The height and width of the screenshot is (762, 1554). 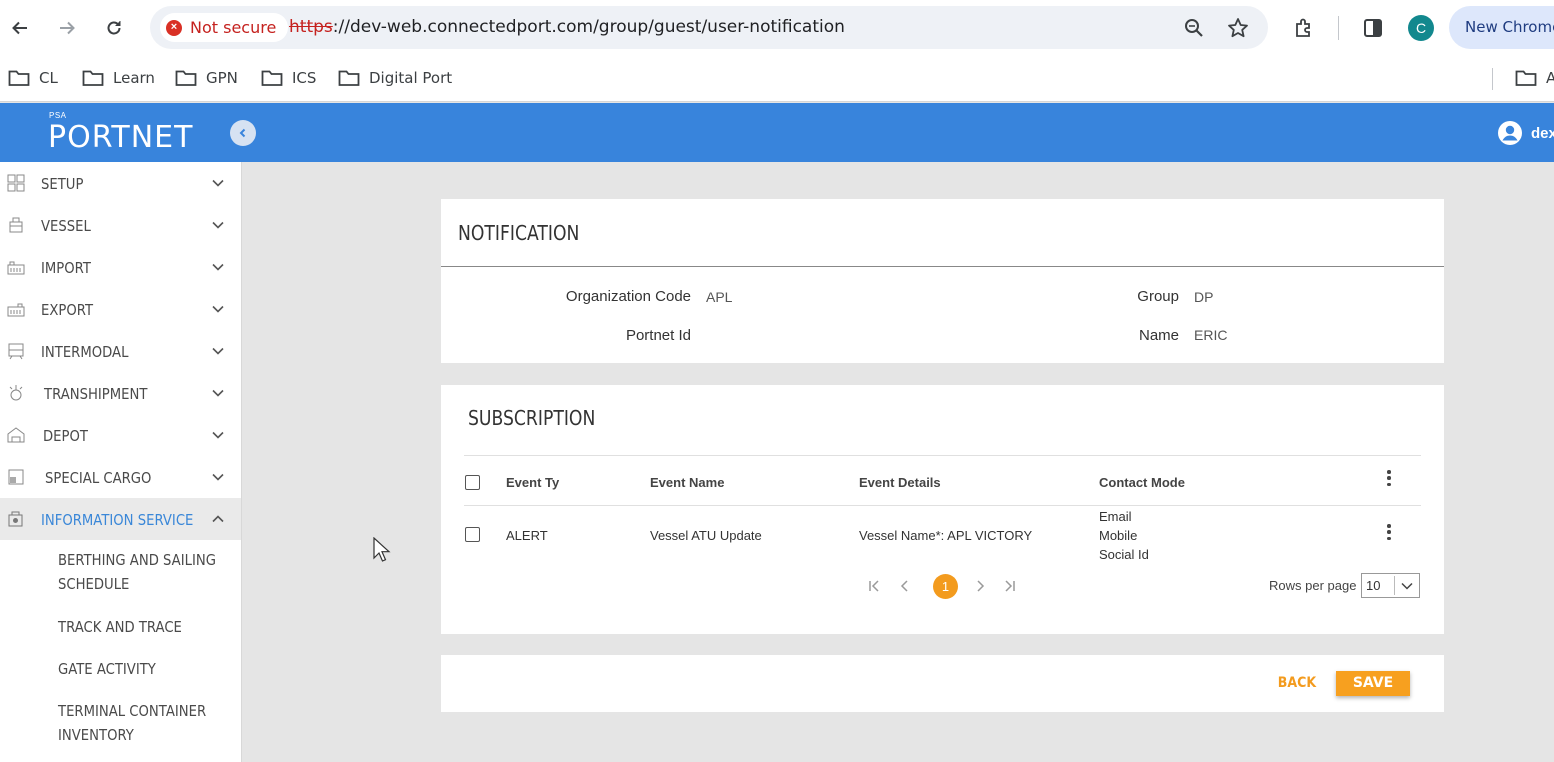 I want to click on sidebar-item-label: SETUP, so click(x=62, y=184).